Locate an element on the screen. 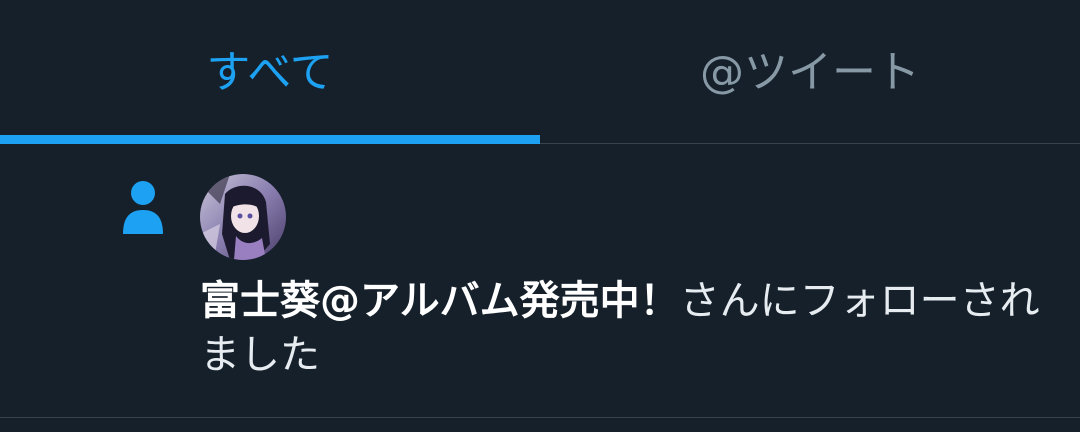  avatar-image is located at coordinates (243, 217).